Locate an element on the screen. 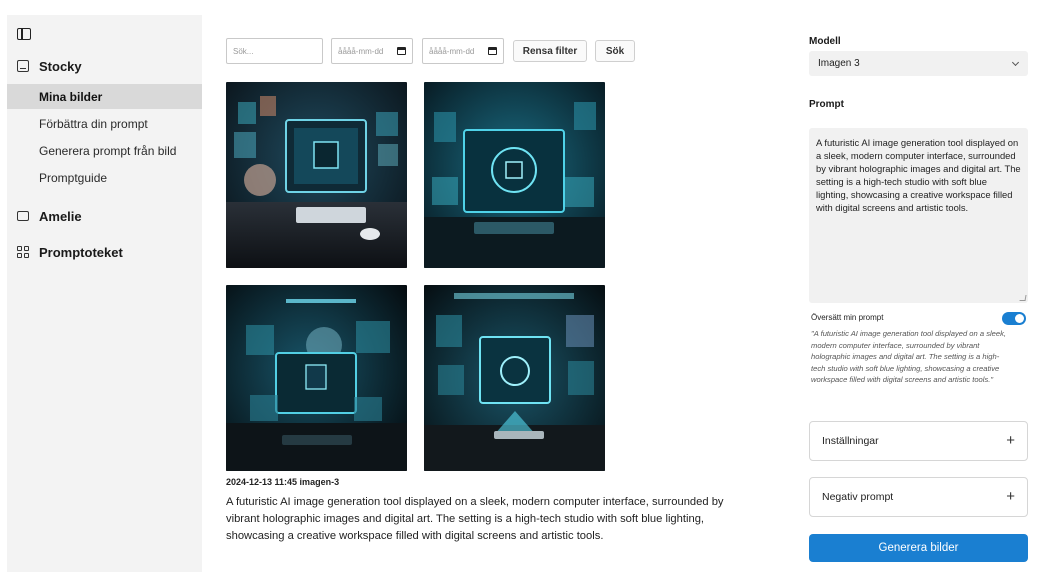 This screenshot has width=1047, height=588. nav-section-label: Amelie is located at coordinates (60, 216).